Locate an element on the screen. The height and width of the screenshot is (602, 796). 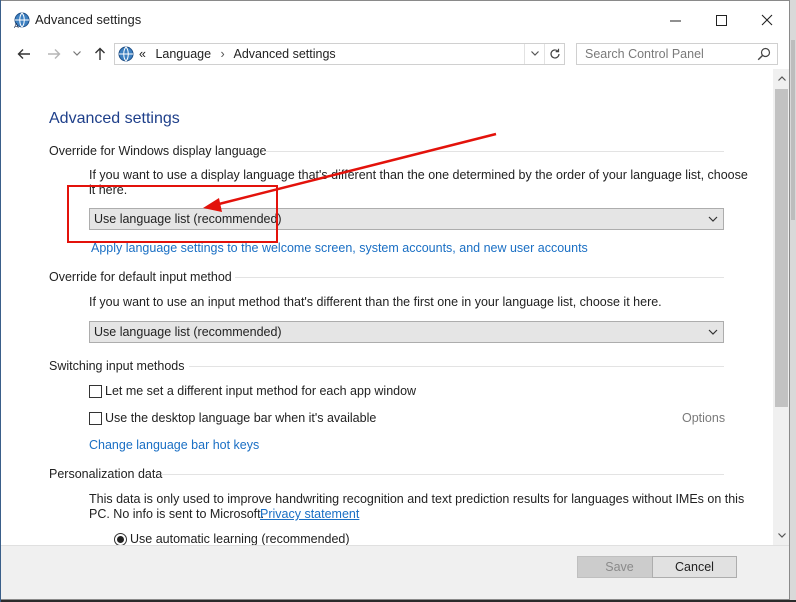
up-button is located at coordinates (100, 54).